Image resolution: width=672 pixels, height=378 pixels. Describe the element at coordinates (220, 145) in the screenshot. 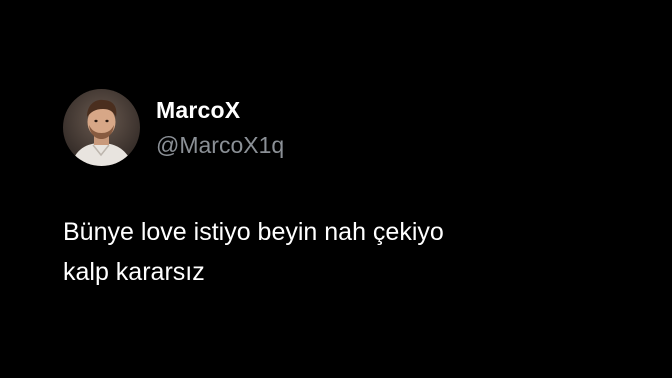

I see `author-handle: @MarcoX1q` at that location.